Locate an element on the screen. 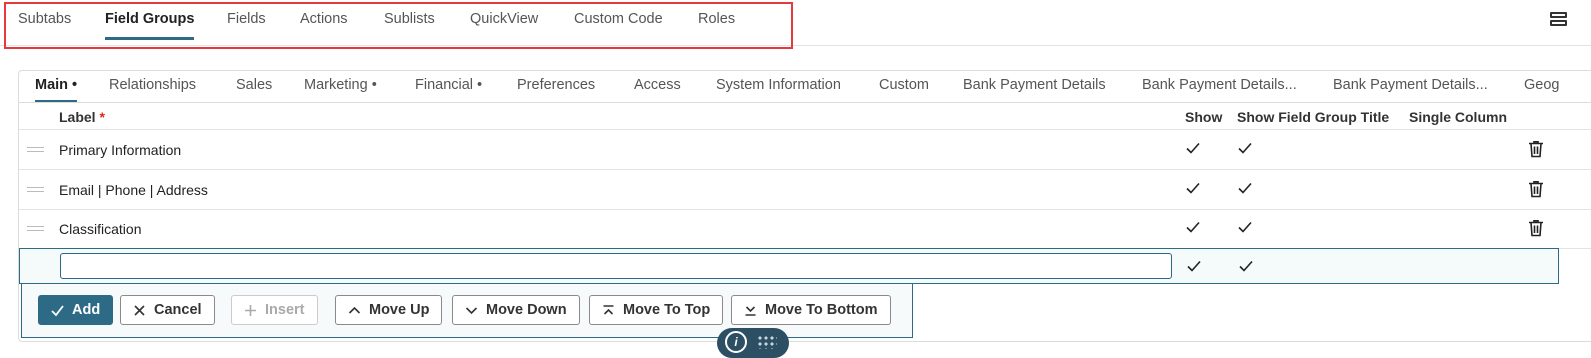  tab-field-groups: Field Groups is located at coordinates (150, 25).